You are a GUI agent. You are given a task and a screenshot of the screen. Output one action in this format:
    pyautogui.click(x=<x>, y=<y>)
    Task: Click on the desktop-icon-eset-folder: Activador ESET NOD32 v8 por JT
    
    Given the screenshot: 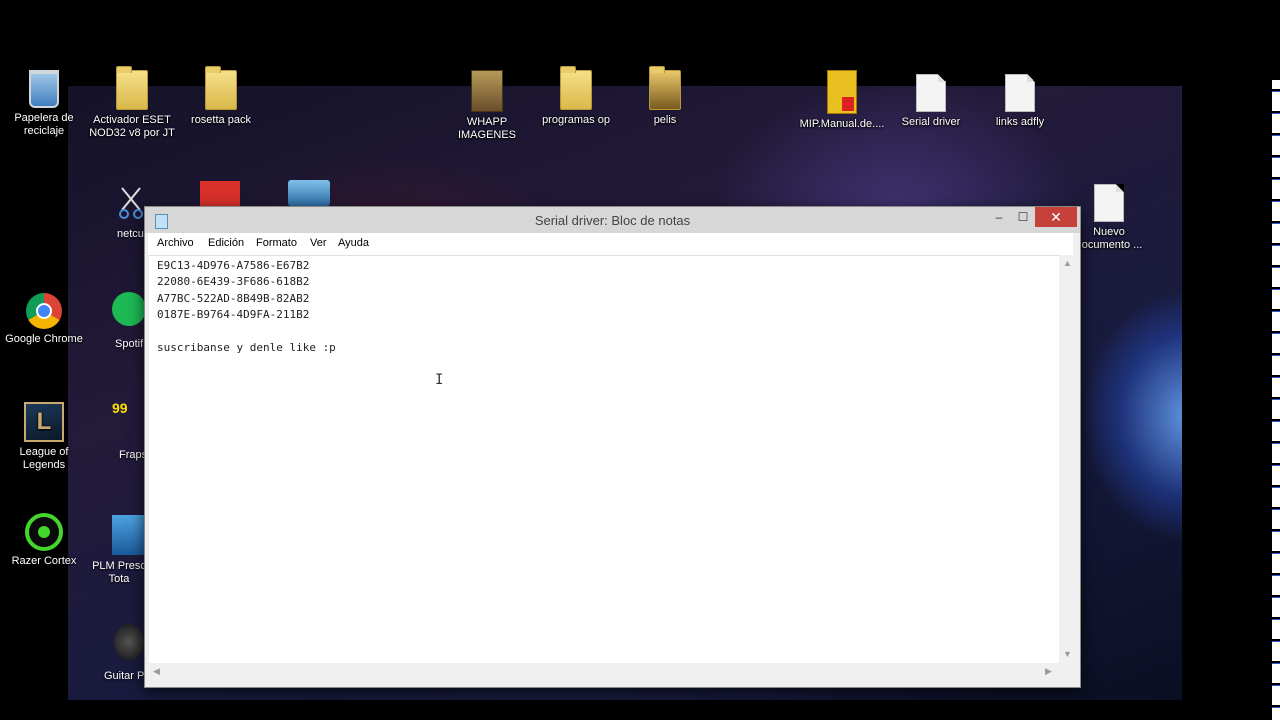 What is the action you would take?
    pyautogui.click(x=132, y=103)
    